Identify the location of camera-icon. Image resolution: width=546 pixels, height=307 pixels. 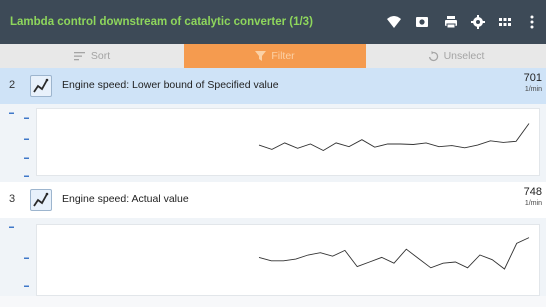
(422, 22).